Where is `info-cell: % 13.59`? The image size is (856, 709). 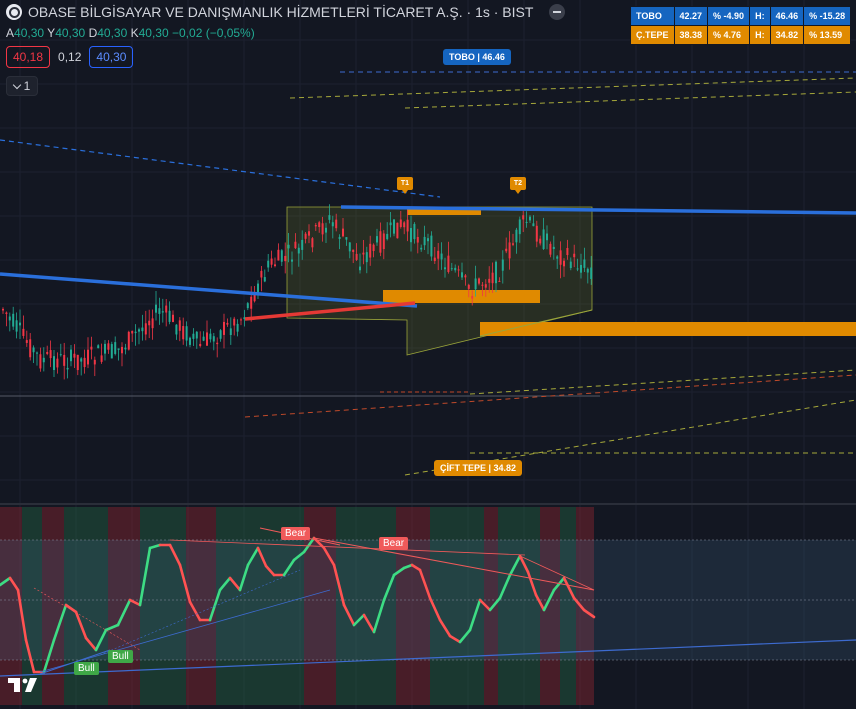 info-cell: % 13.59 is located at coordinates (827, 35).